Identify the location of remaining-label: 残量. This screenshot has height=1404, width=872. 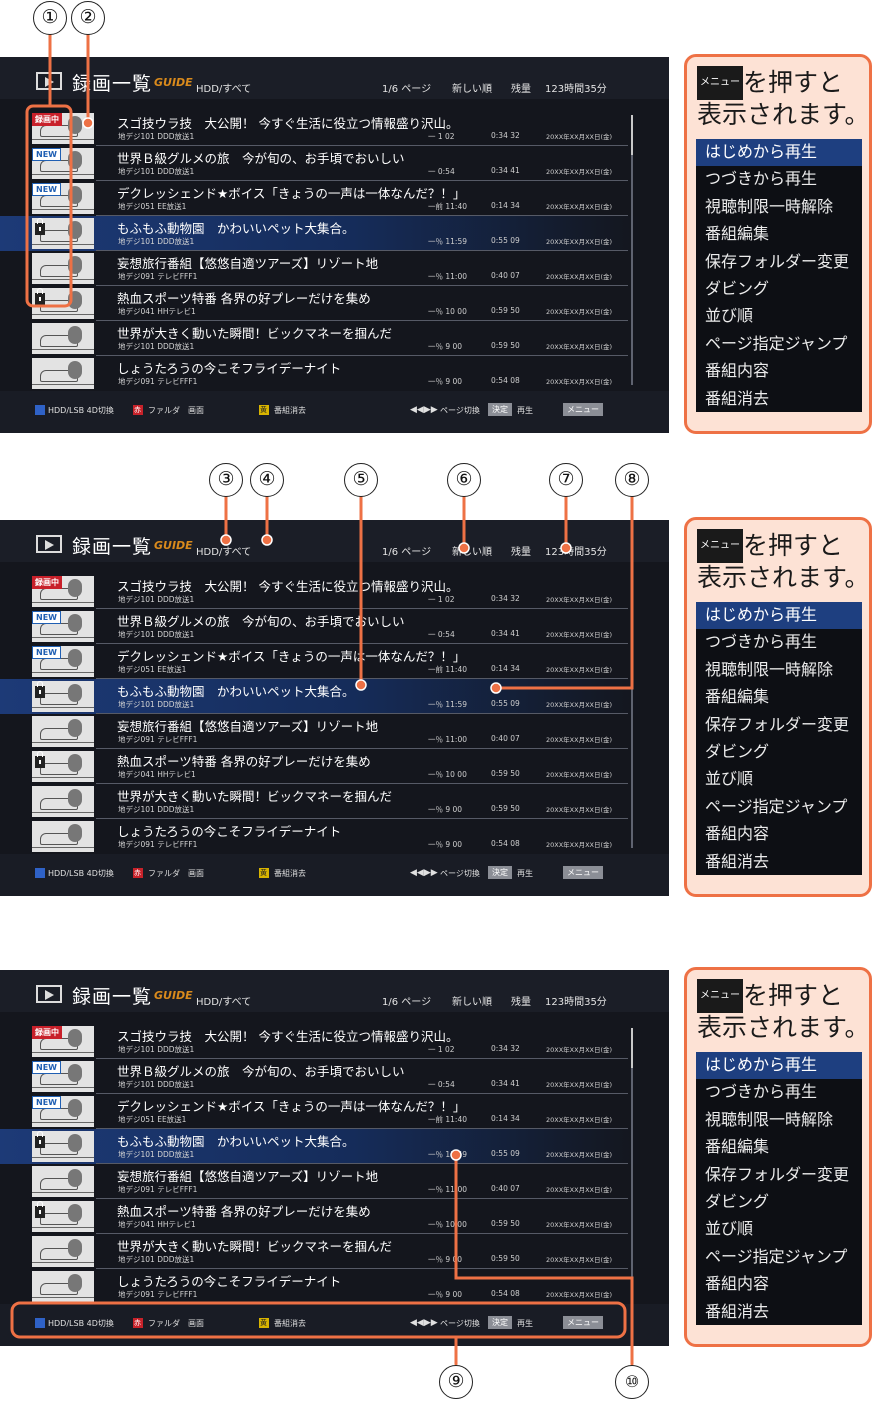
(521, 1002).